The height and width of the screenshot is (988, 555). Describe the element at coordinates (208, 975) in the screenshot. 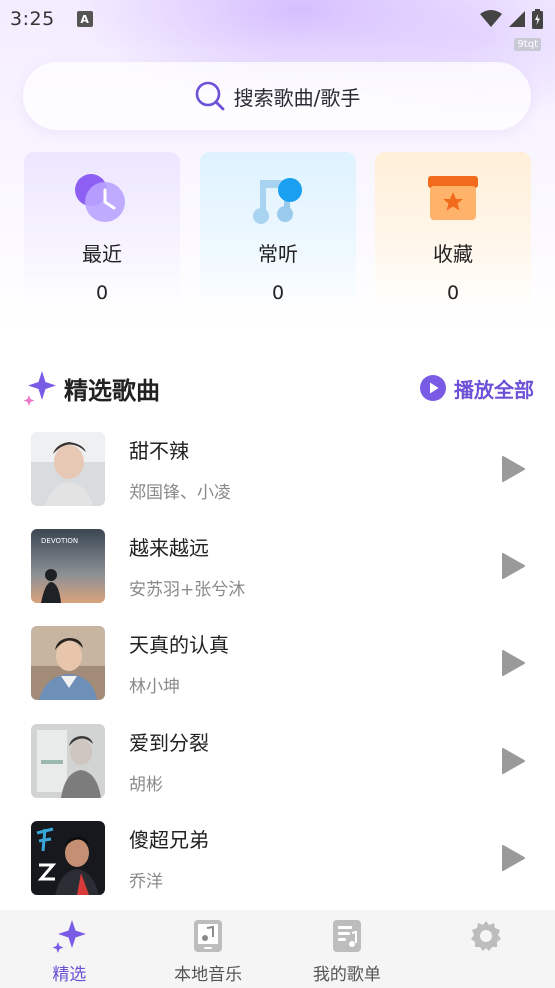

I see `tab-label: 本地音乐` at that location.